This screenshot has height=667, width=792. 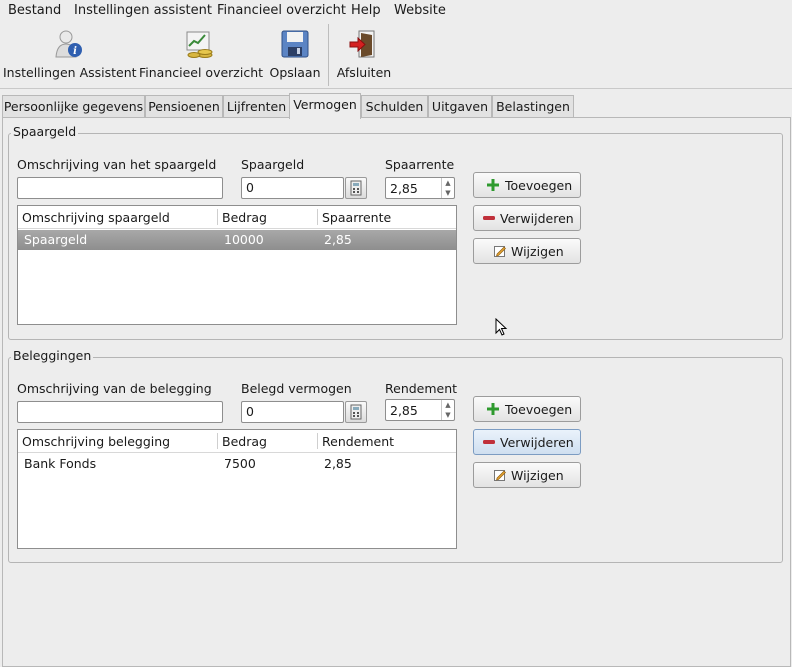 What do you see at coordinates (117, 164) in the screenshot?
I see `spaargeld-desc-label: Omschrijving van het spaargeld` at bounding box center [117, 164].